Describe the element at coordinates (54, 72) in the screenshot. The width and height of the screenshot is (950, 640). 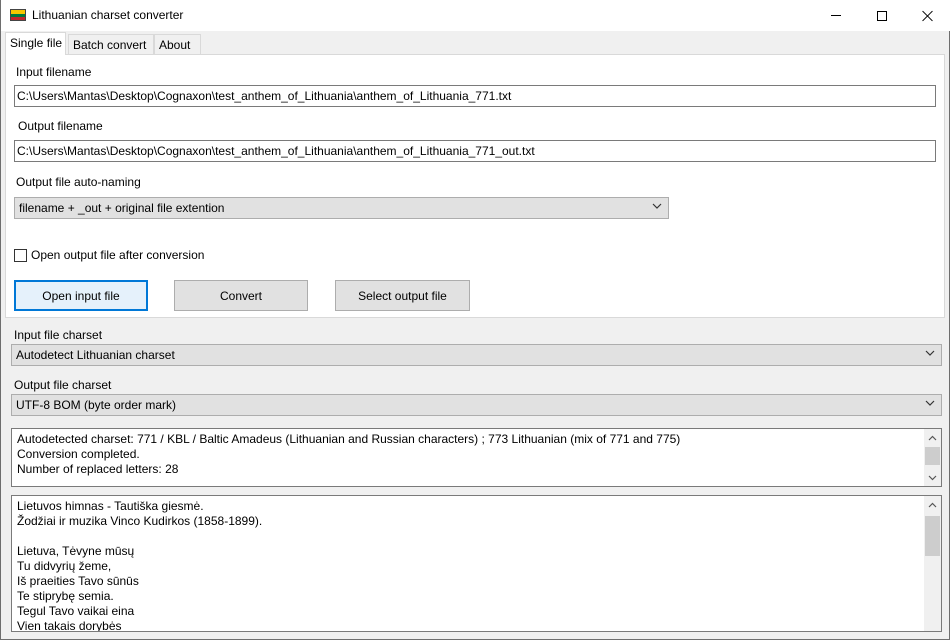
I see `input-filename-label: Input filename` at that location.